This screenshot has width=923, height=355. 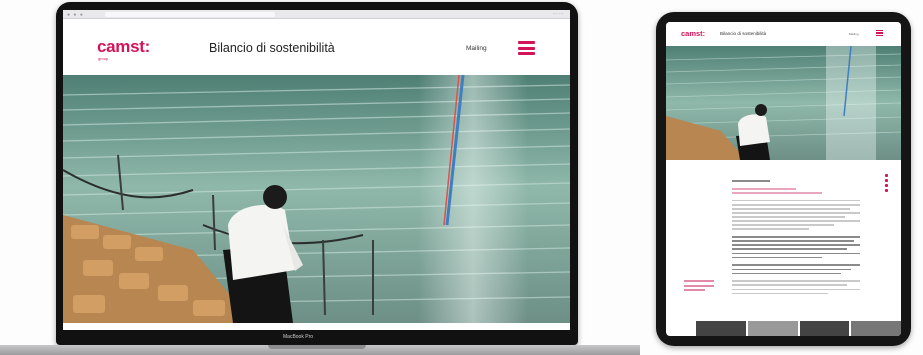 I want to click on tablet-sidebar-note, so click(x=699, y=287).